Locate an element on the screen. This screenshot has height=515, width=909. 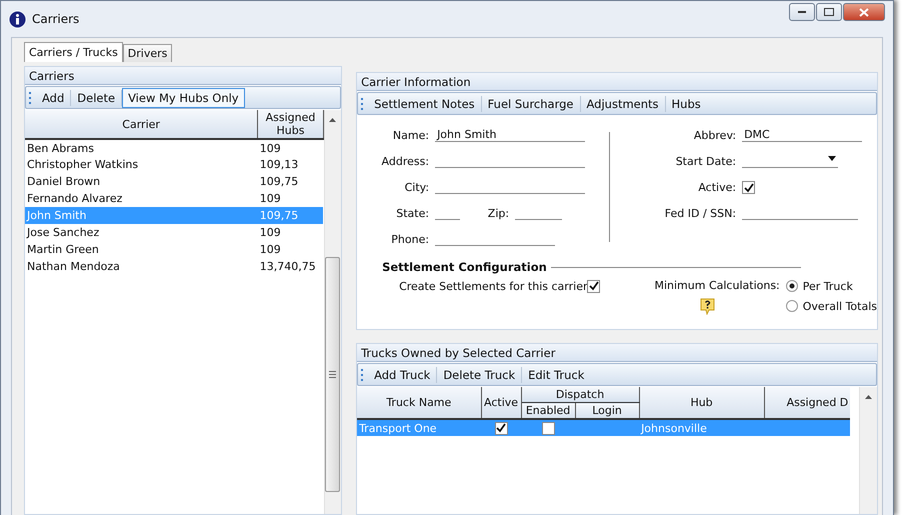
field-label: Zip: is located at coordinates (498, 213).